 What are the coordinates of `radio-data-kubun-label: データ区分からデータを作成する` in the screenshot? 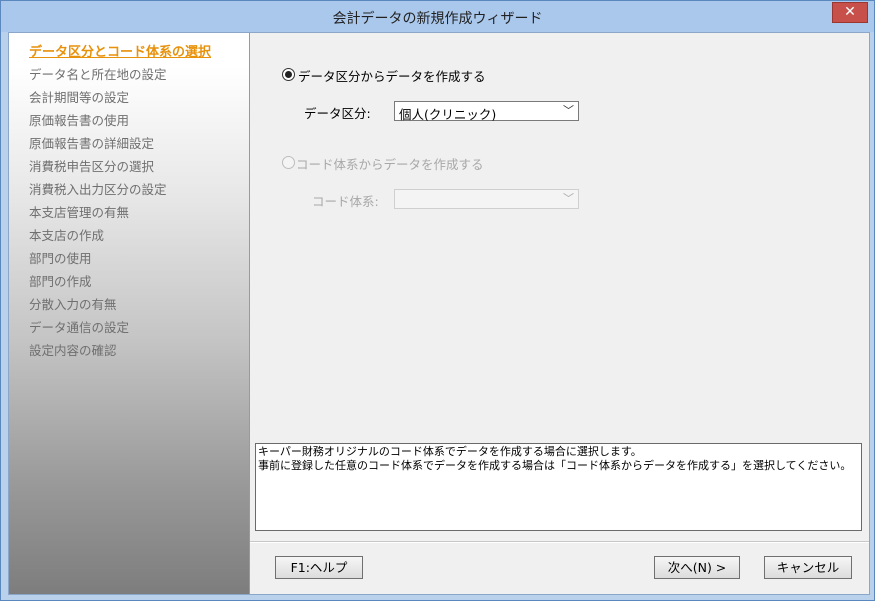 It's located at (392, 75).